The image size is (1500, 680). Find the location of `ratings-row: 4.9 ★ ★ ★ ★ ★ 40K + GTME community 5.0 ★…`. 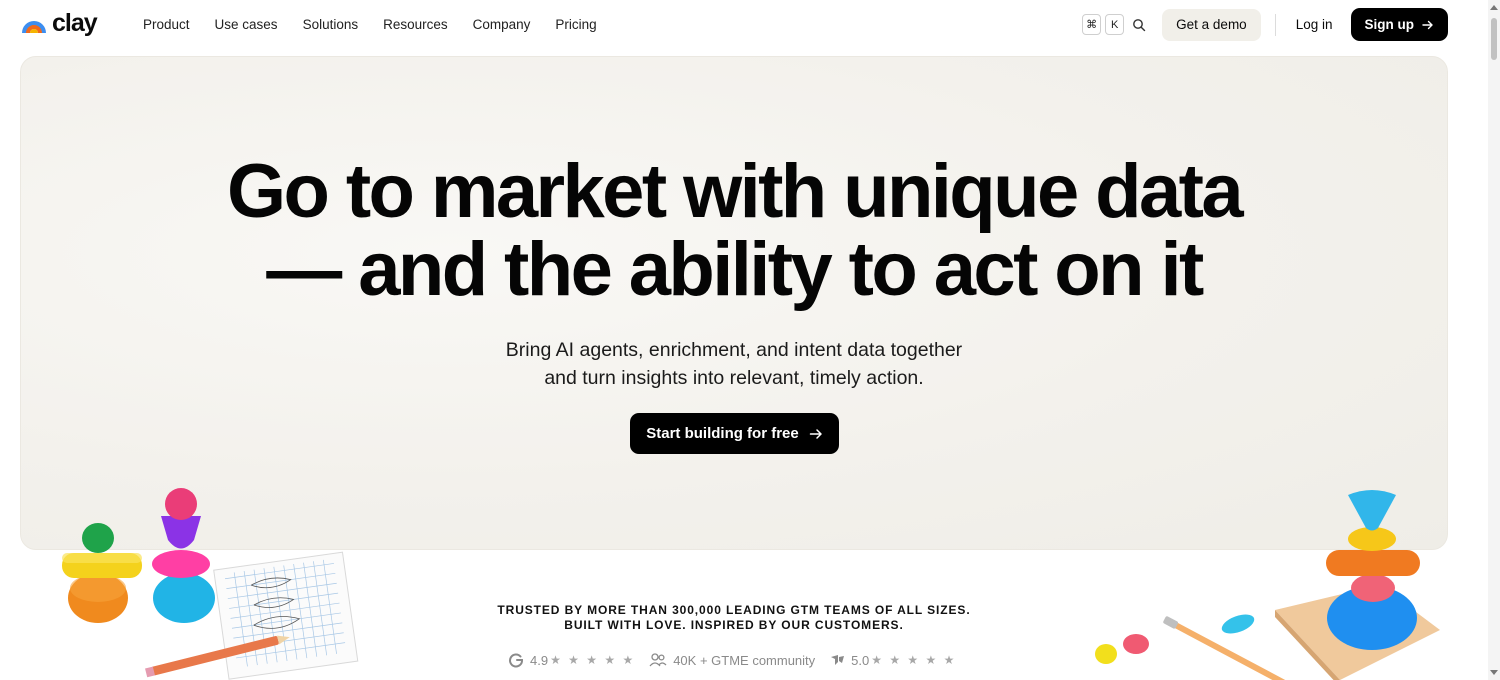

ratings-row: 4.9 ★ ★ ★ ★ ★ 40K + GTME community 5.0 ★… is located at coordinates (739, 660).